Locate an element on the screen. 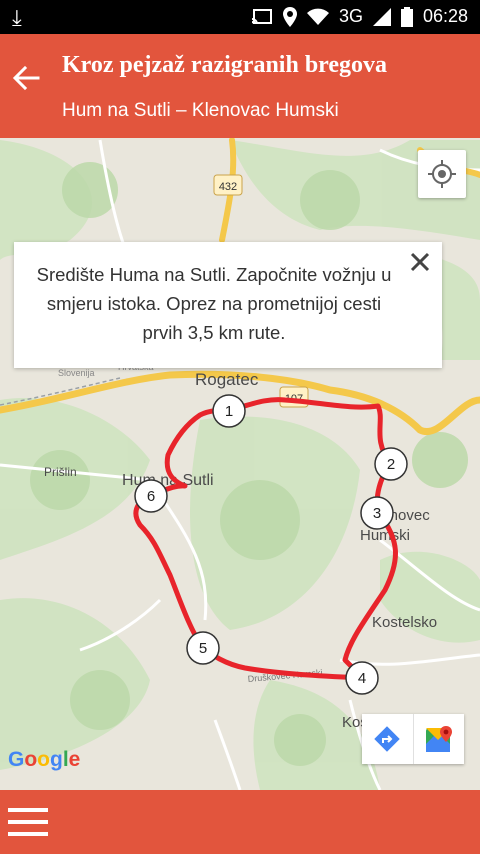  map-toolbar is located at coordinates (413, 739).